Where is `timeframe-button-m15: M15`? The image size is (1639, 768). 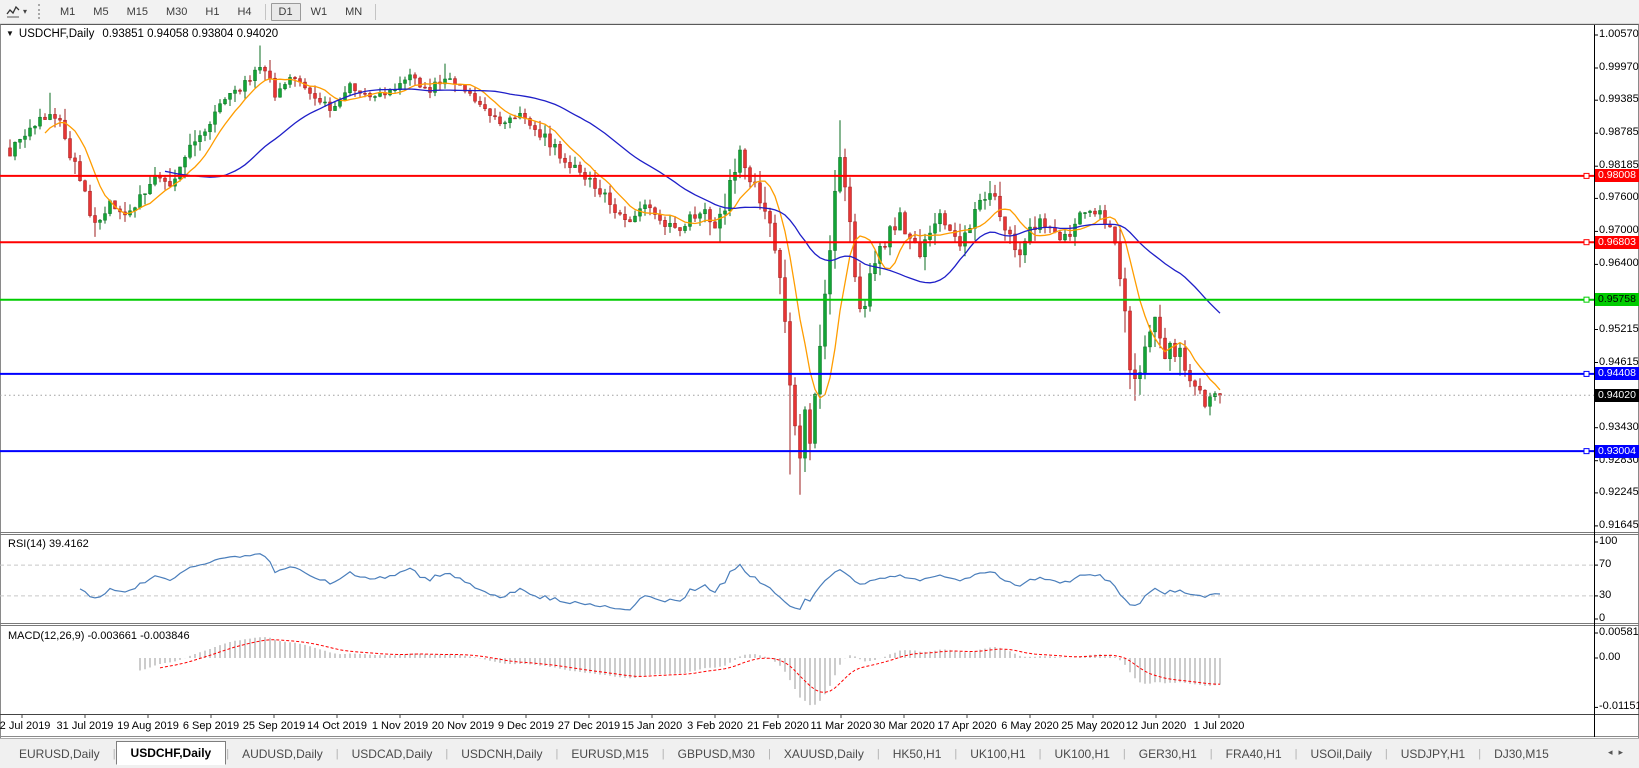
timeframe-button-m15: M15 is located at coordinates (137, 12).